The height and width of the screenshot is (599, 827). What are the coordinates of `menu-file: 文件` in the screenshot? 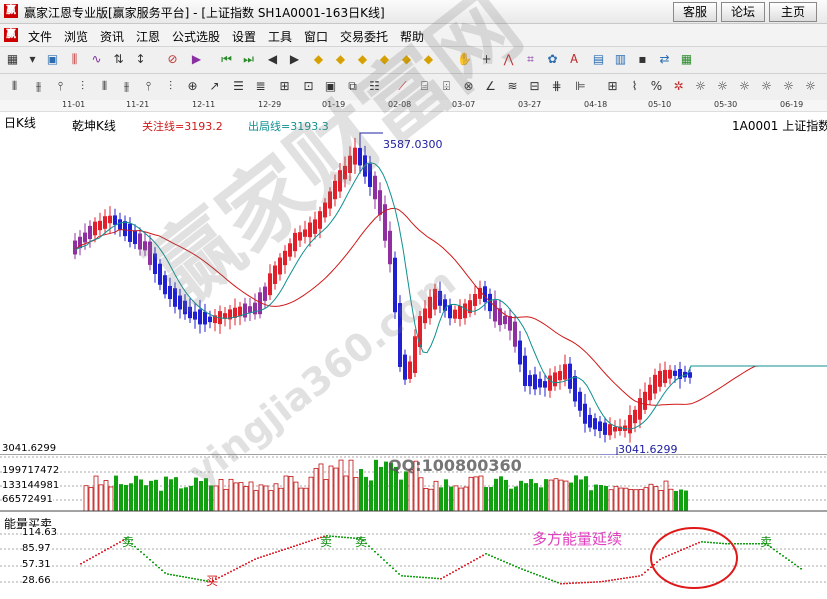 It's located at (40, 36).